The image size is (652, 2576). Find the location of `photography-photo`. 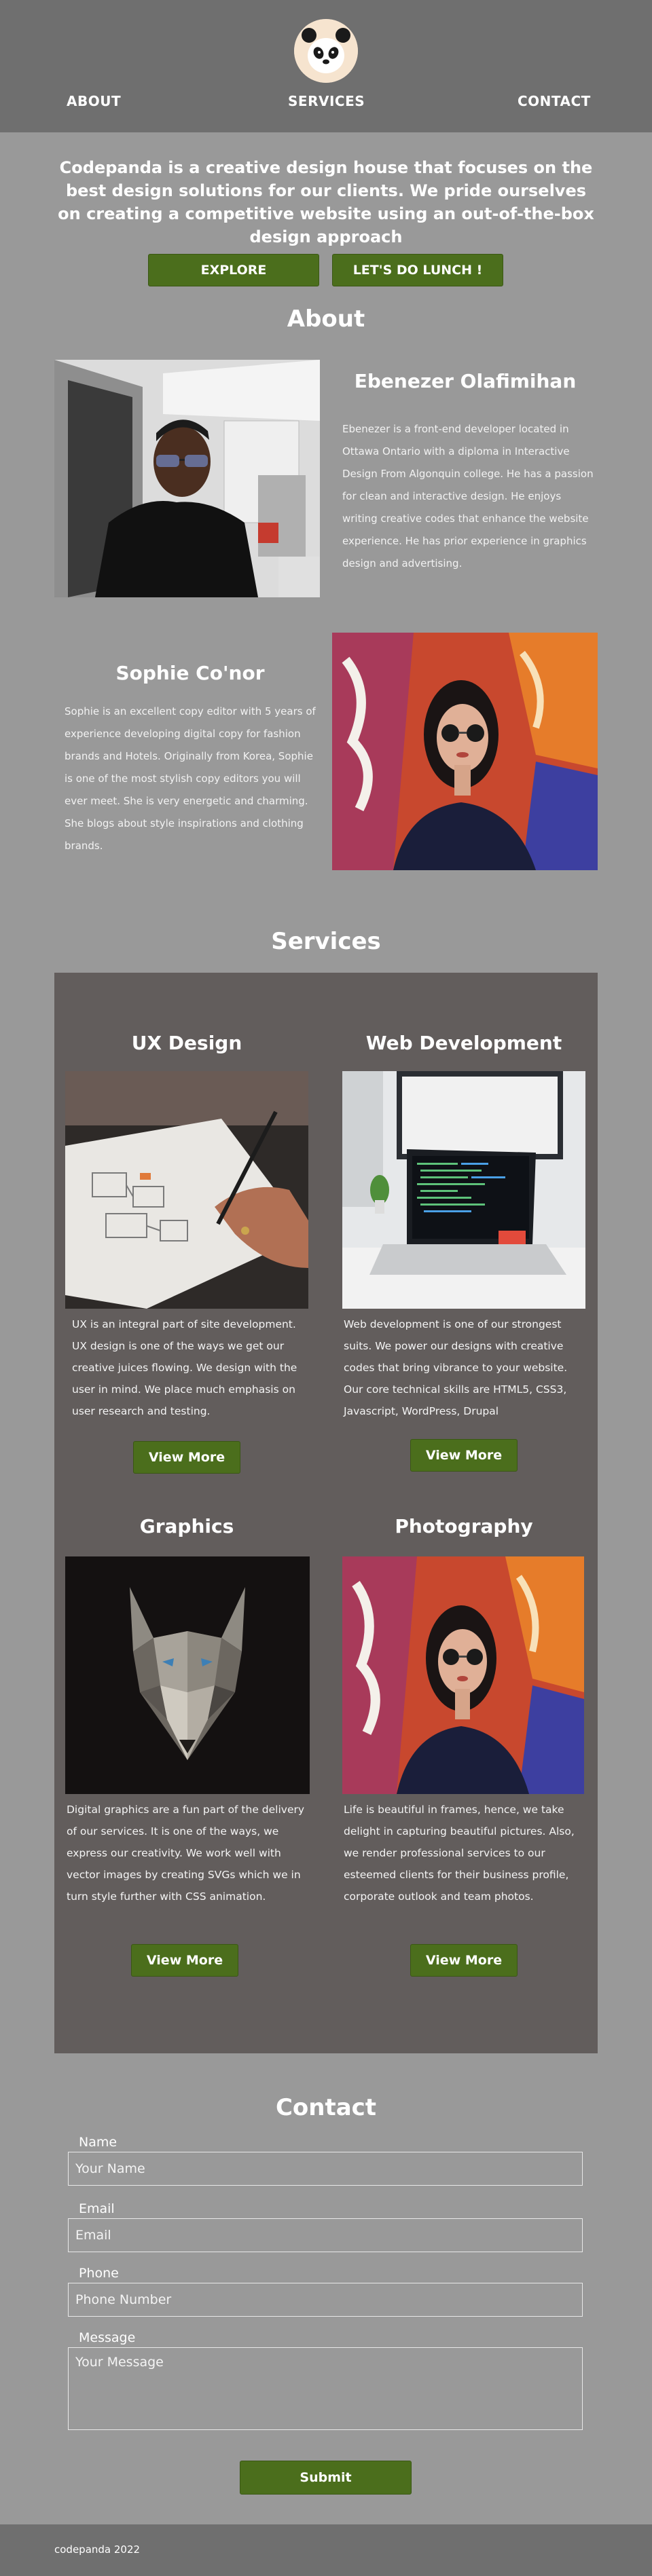

photography-photo is located at coordinates (463, 1675).